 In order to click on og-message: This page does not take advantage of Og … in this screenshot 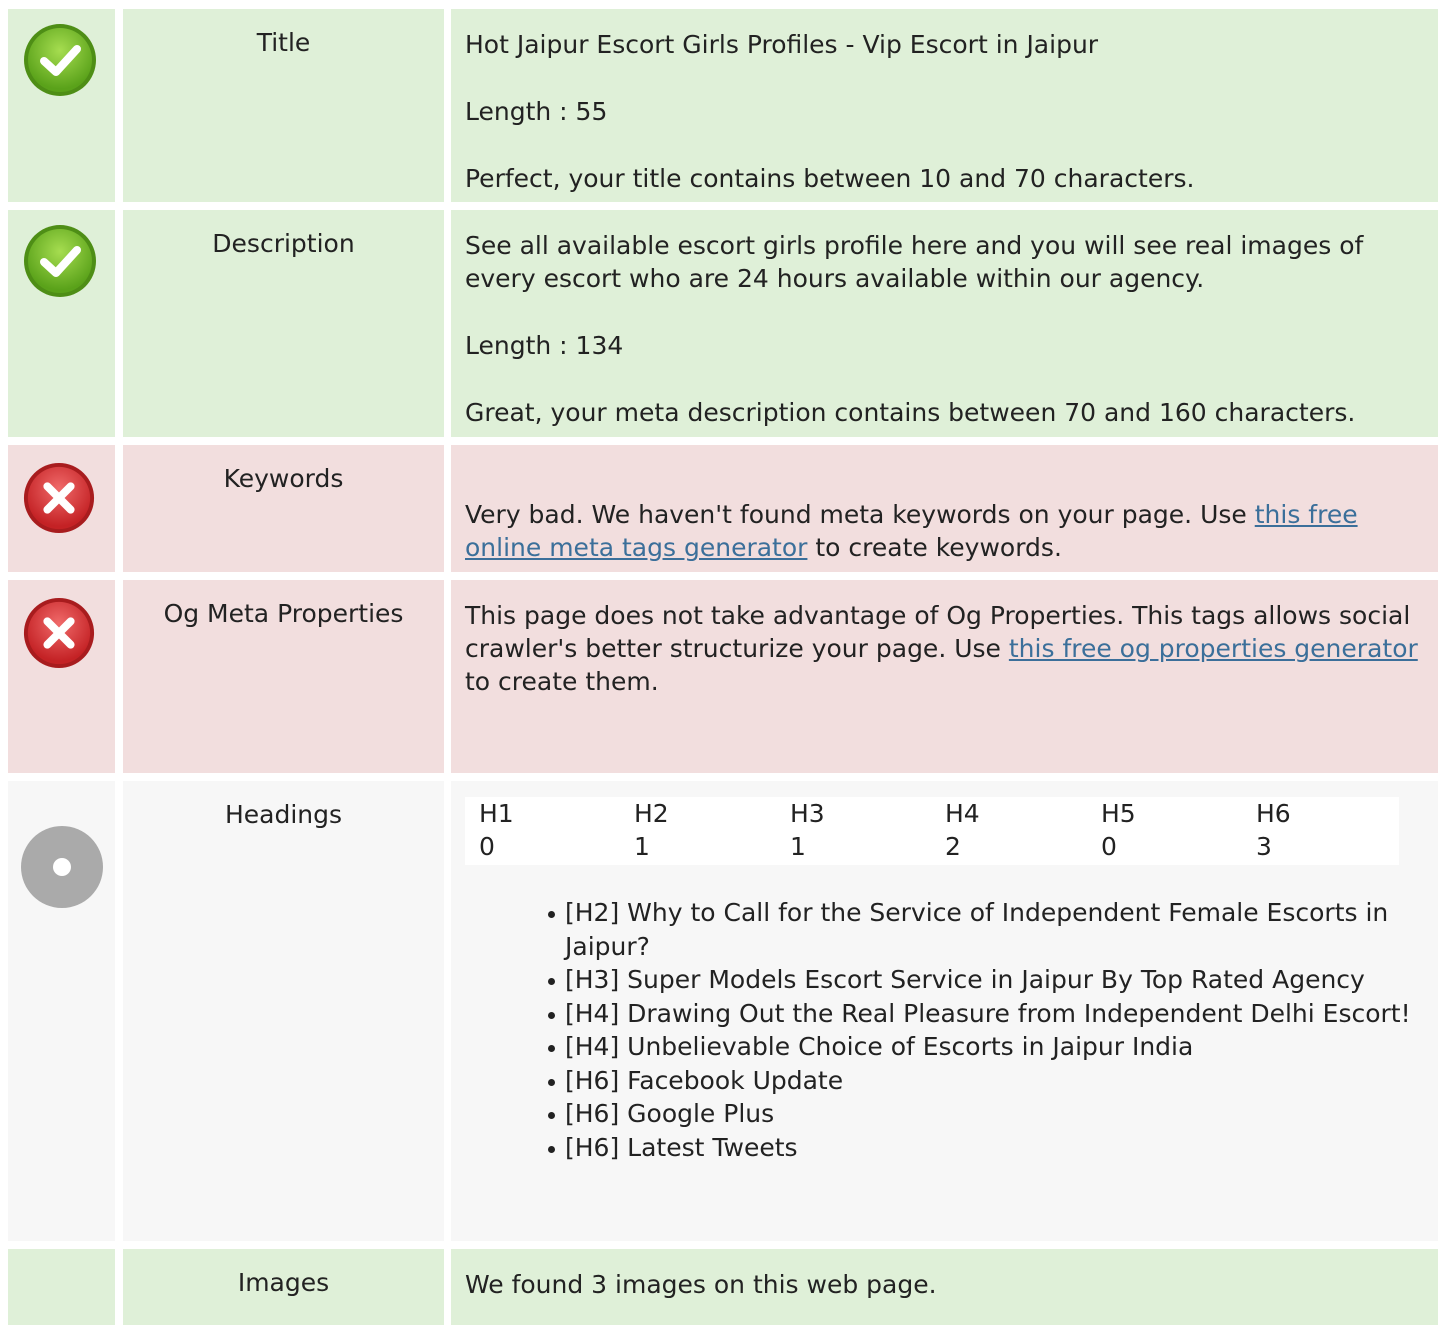, I will do `click(941, 648)`.